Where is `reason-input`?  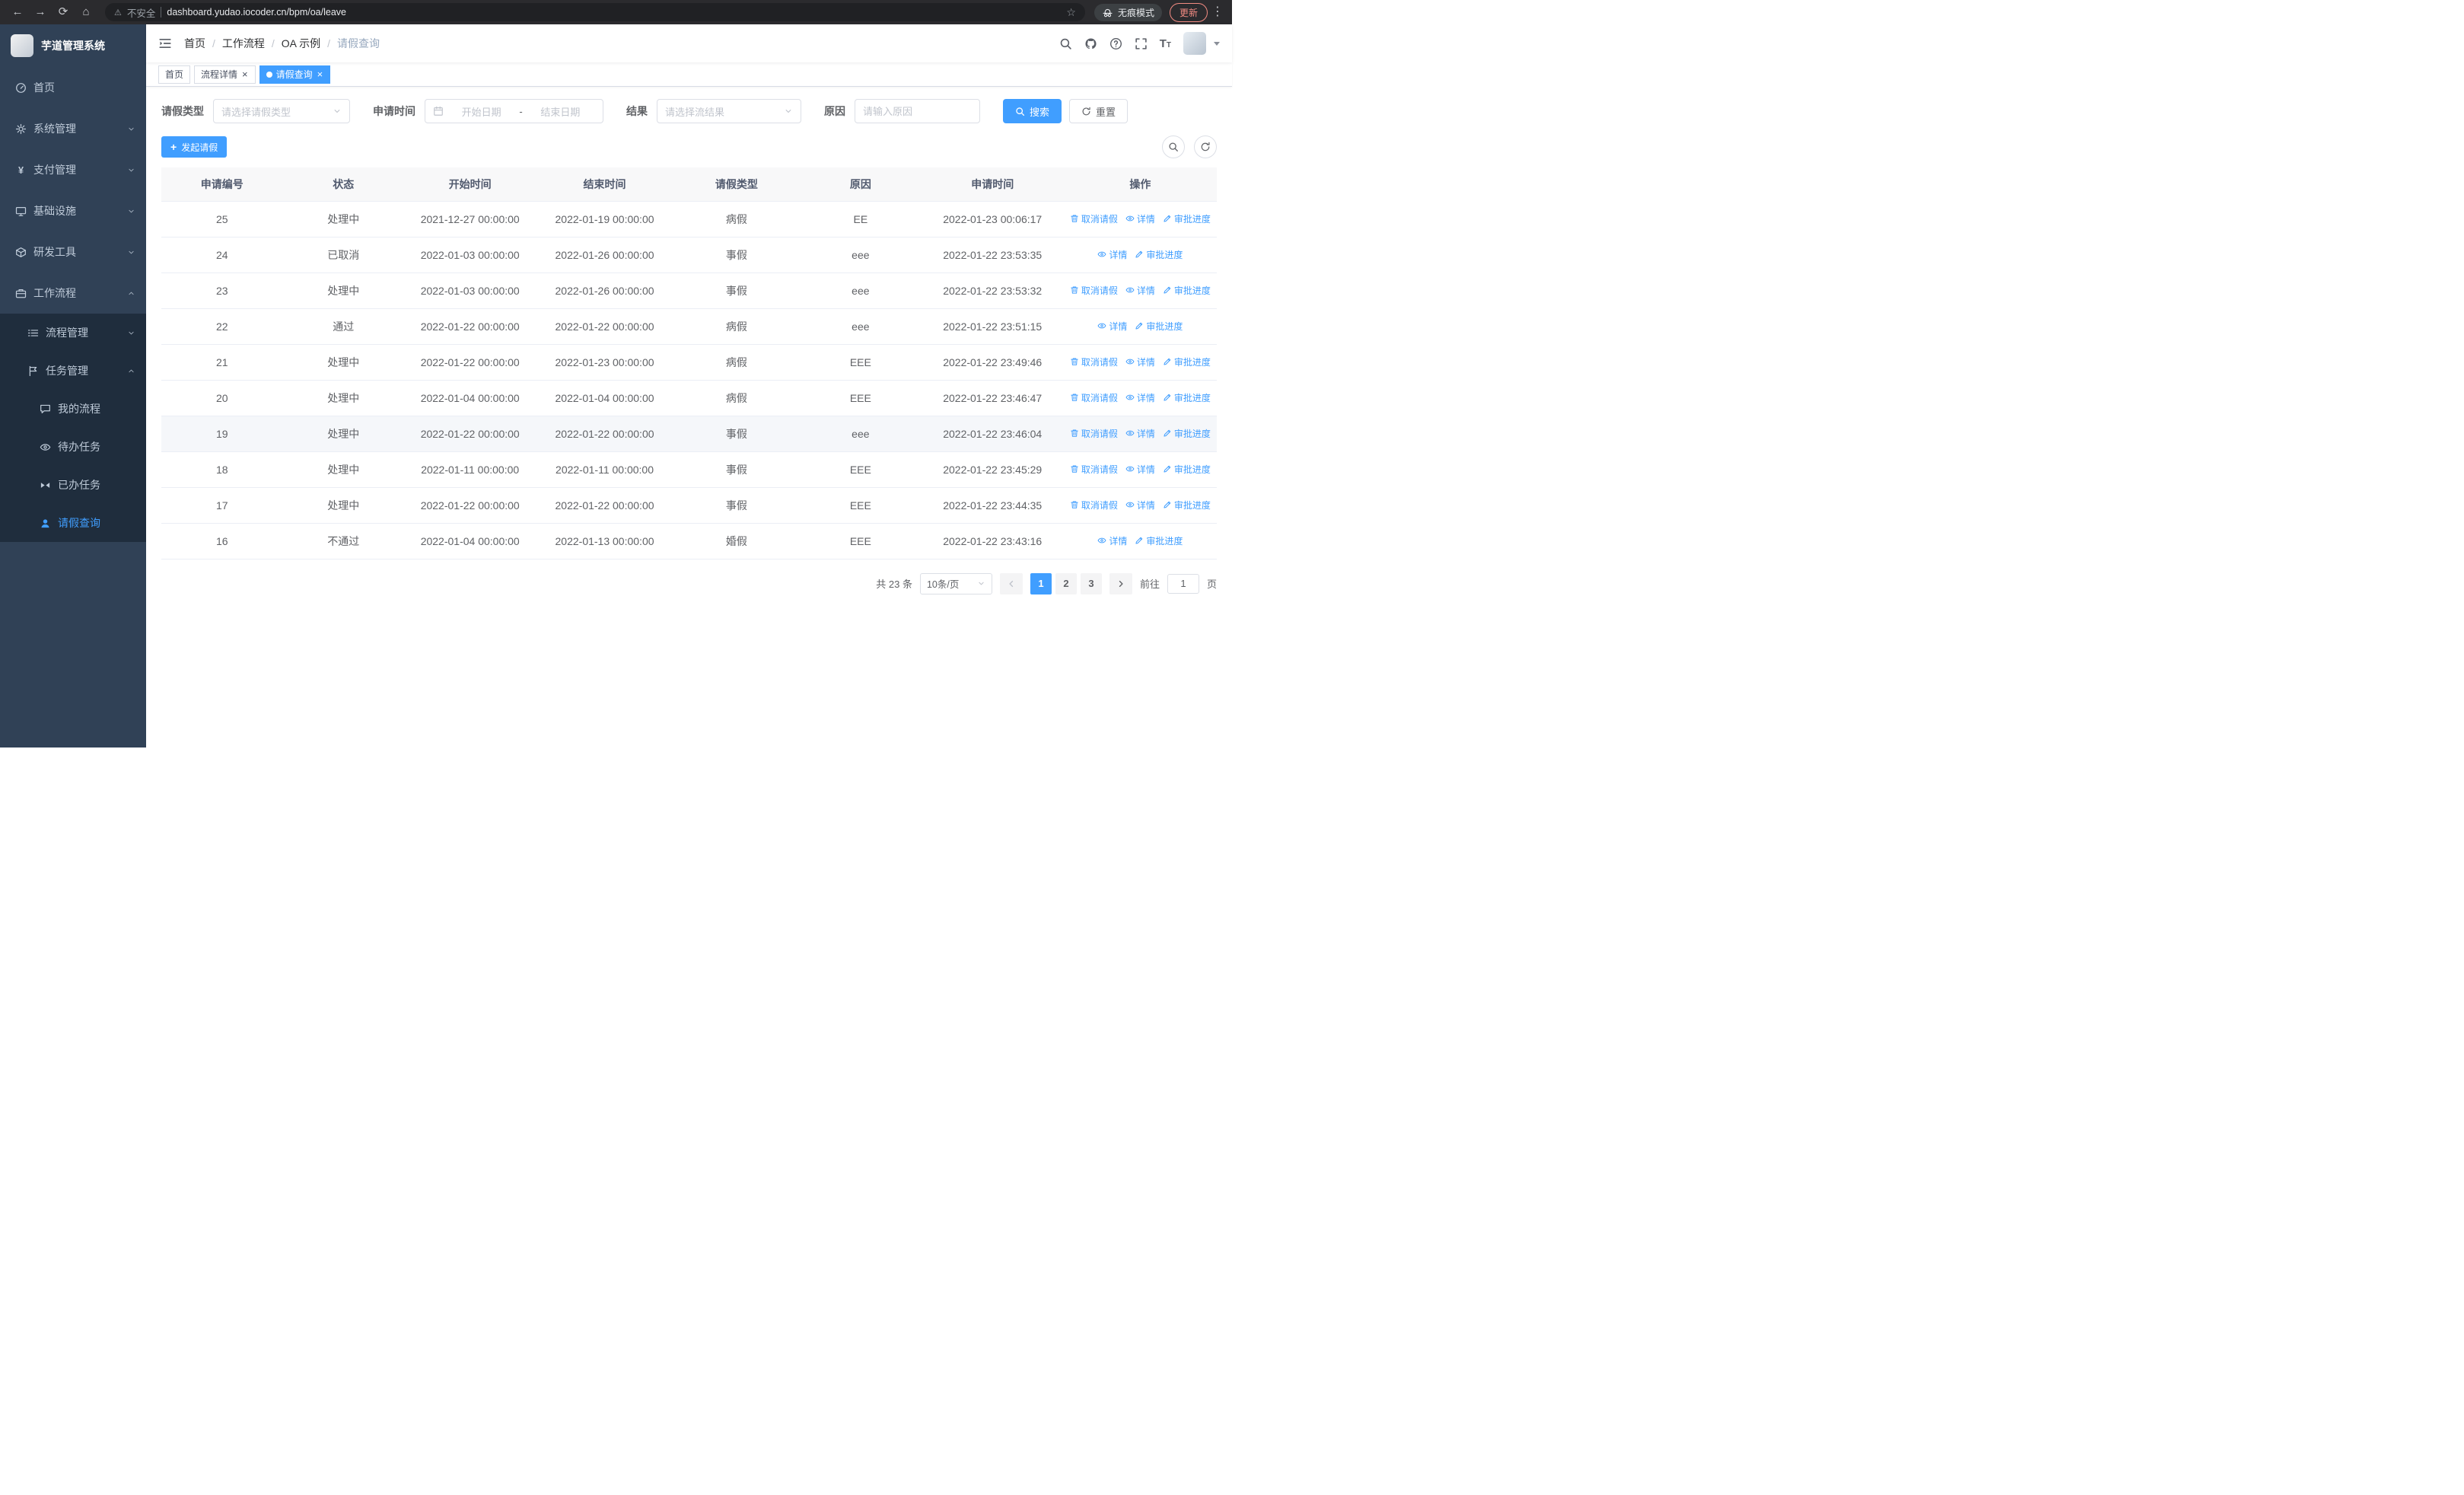 reason-input is located at coordinates (917, 111).